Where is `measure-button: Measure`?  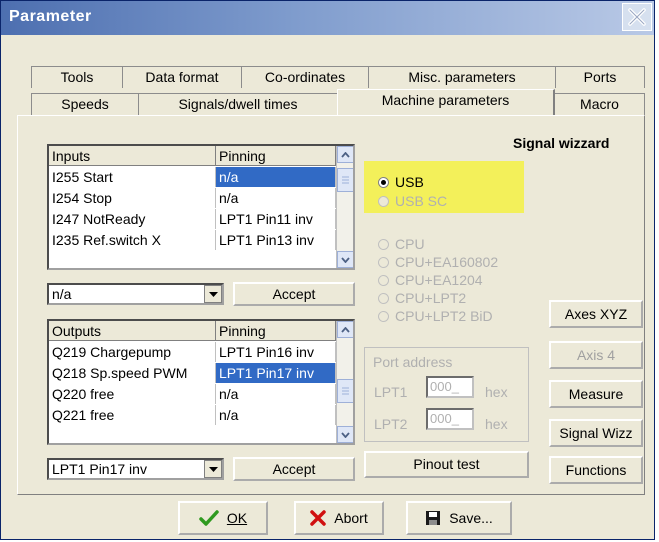
measure-button: Measure is located at coordinates (596, 394).